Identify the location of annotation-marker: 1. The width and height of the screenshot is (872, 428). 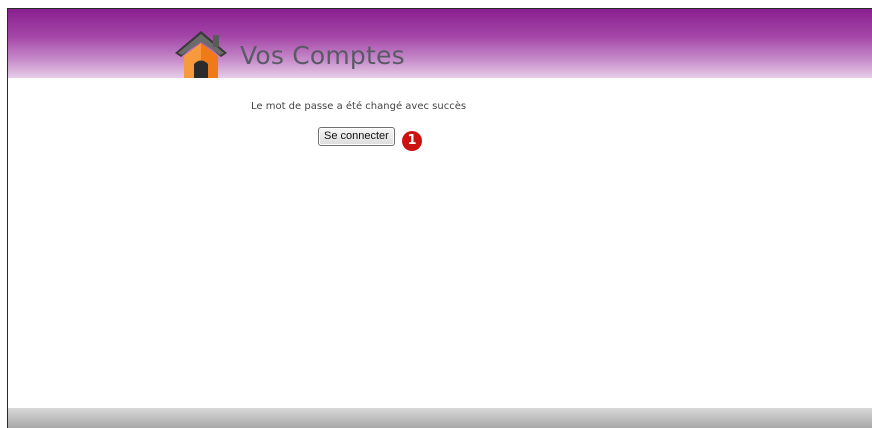
(412, 141).